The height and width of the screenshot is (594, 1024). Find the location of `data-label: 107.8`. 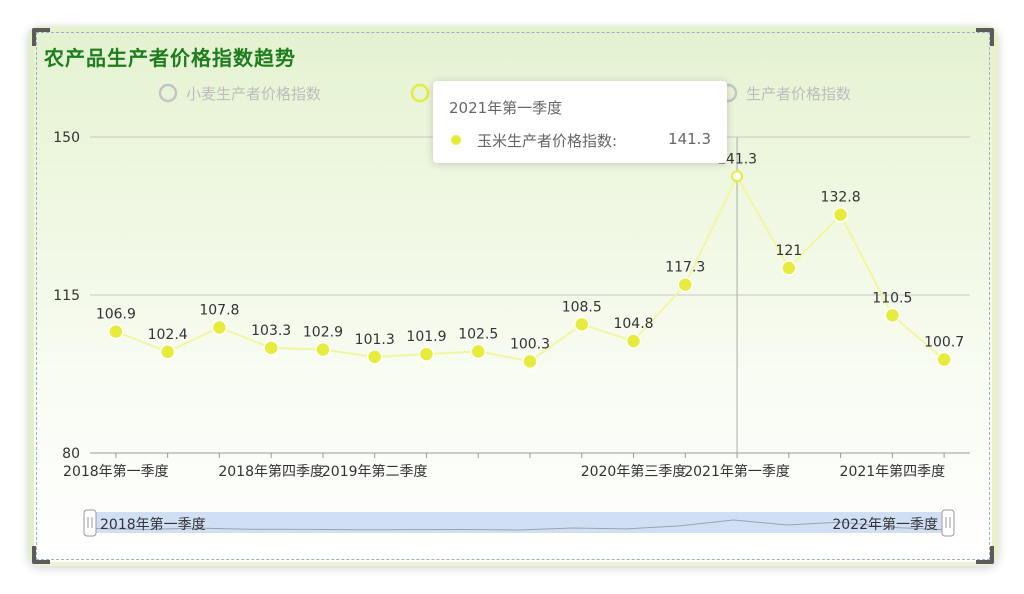

data-label: 107.8 is located at coordinates (219, 311).